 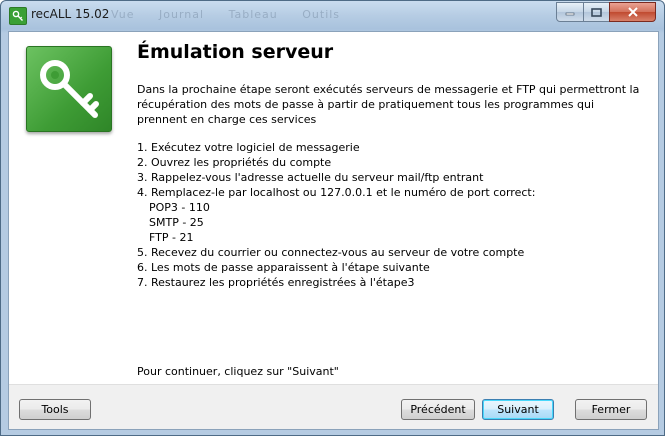 I want to click on next-button: Suivant, so click(x=518, y=409).